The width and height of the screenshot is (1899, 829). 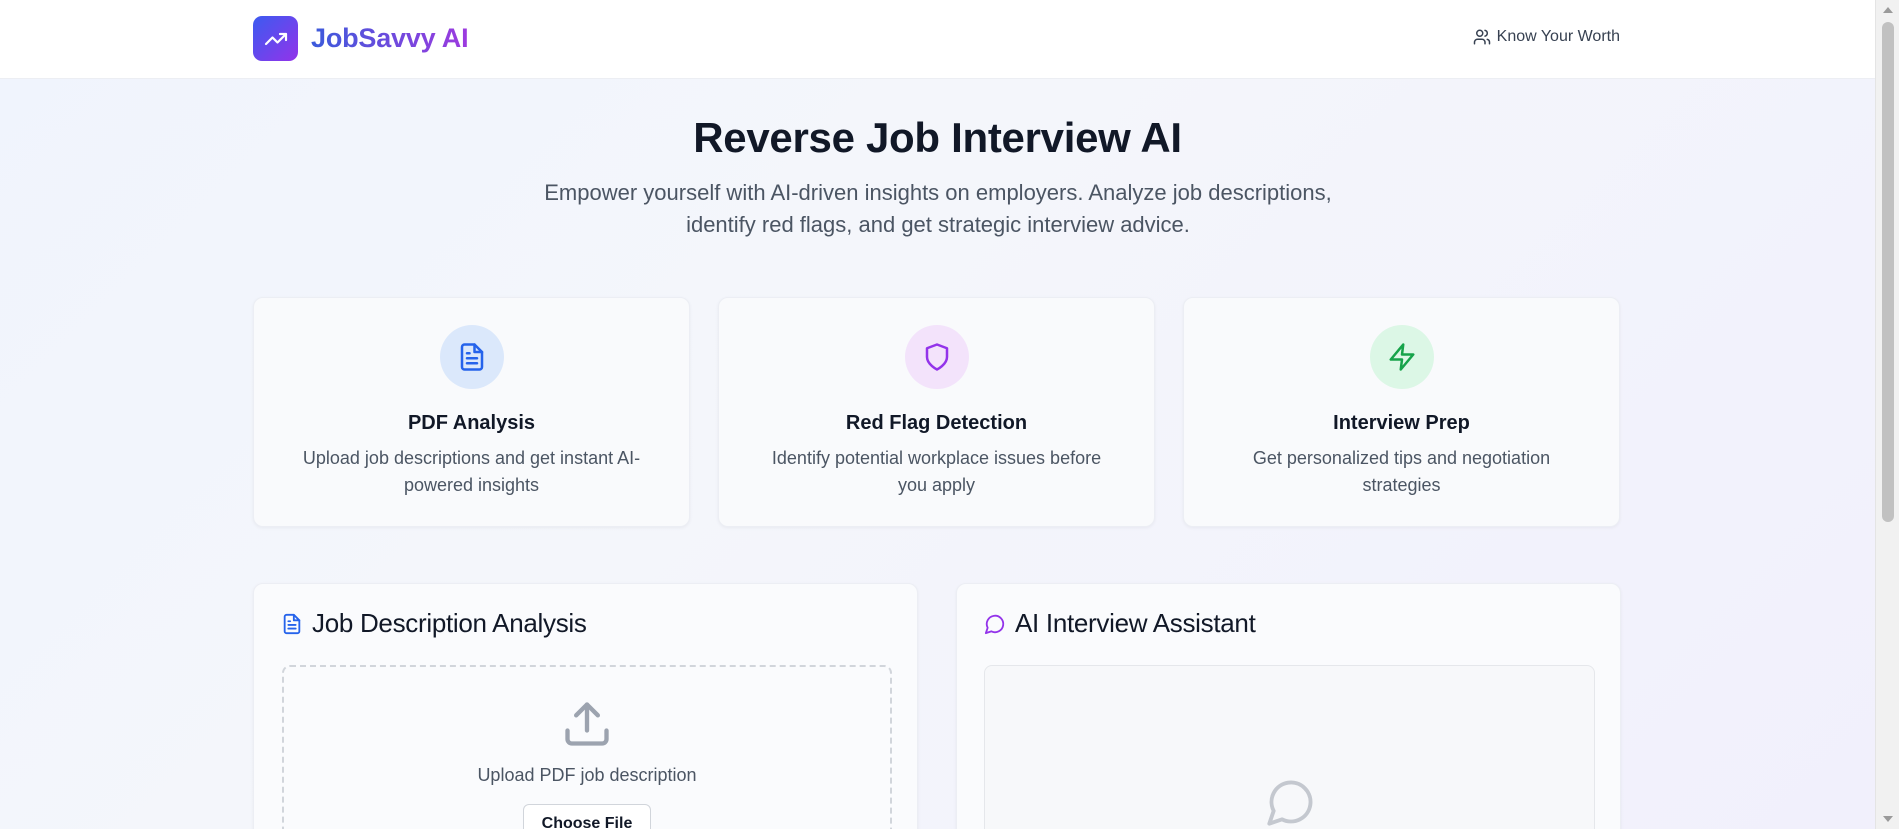 I want to click on feature-title: Red Flag Detection, so click(x=936, y=423).